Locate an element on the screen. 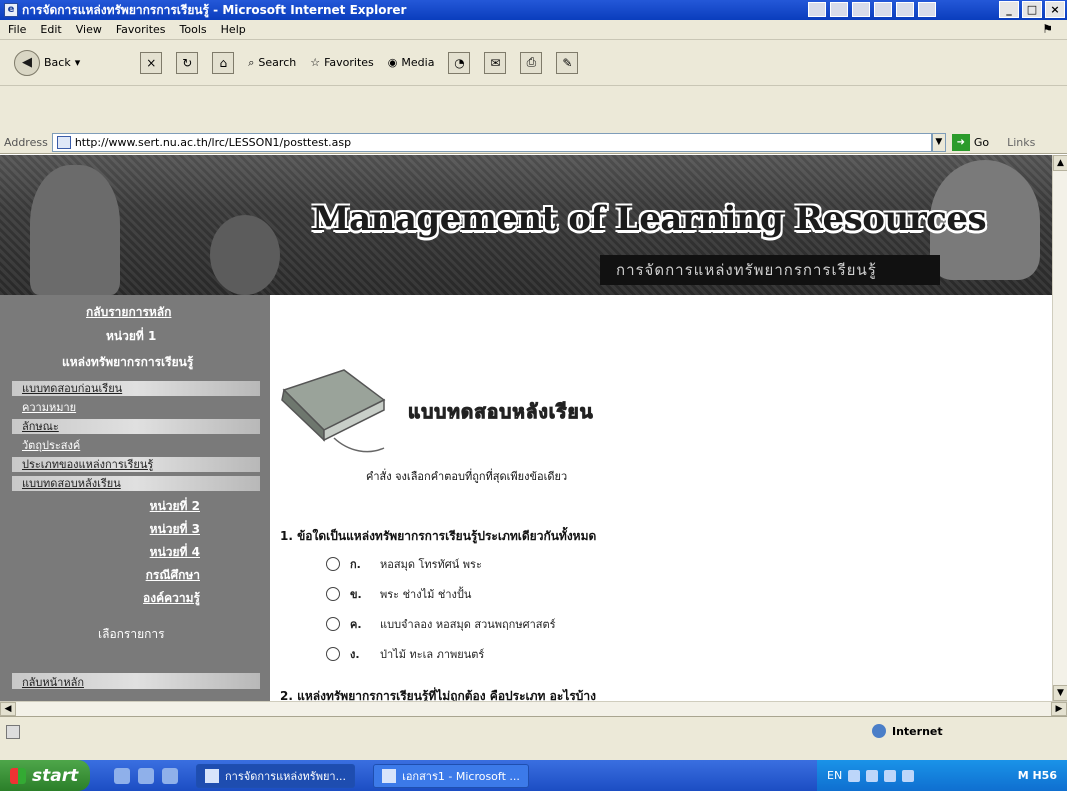  horizontal-scrollbar: ◀ ▶ is located at coordinates (533, 708).